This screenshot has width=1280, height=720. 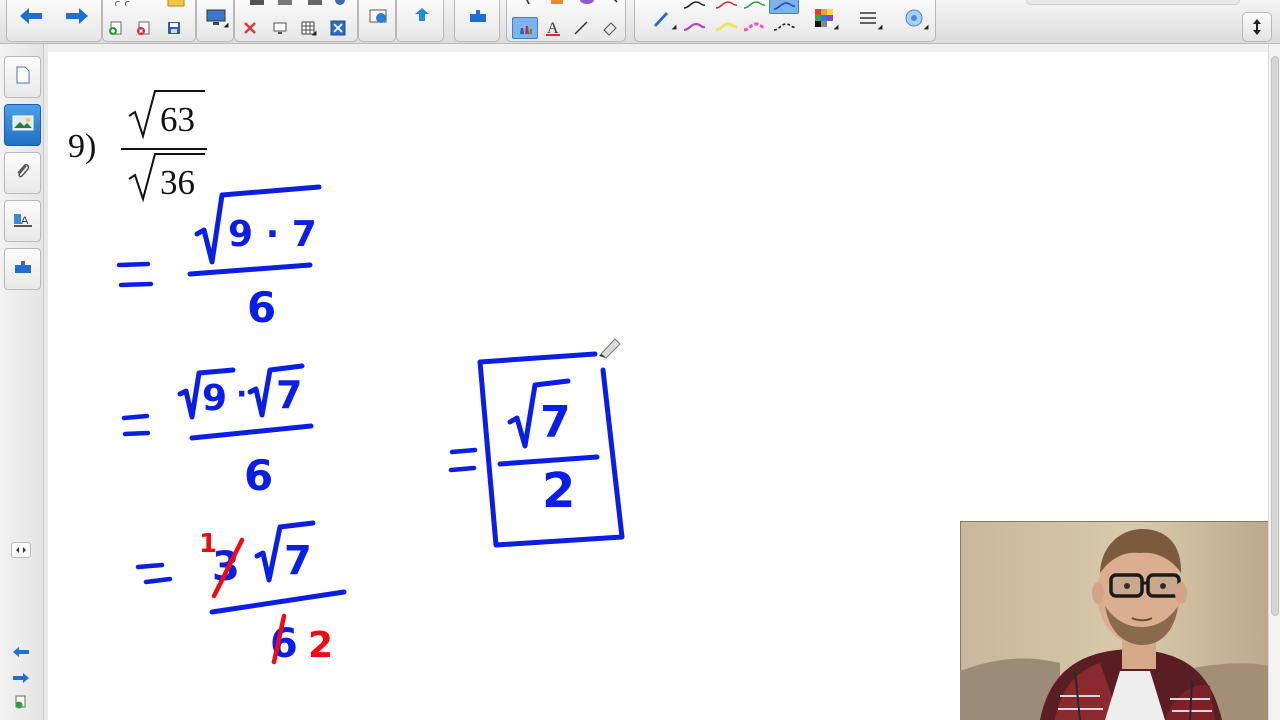 What do you see at coordinates (1120, 620) in the screenshot?
I see `webcam-overlay` at bounding box center [1120, 620].